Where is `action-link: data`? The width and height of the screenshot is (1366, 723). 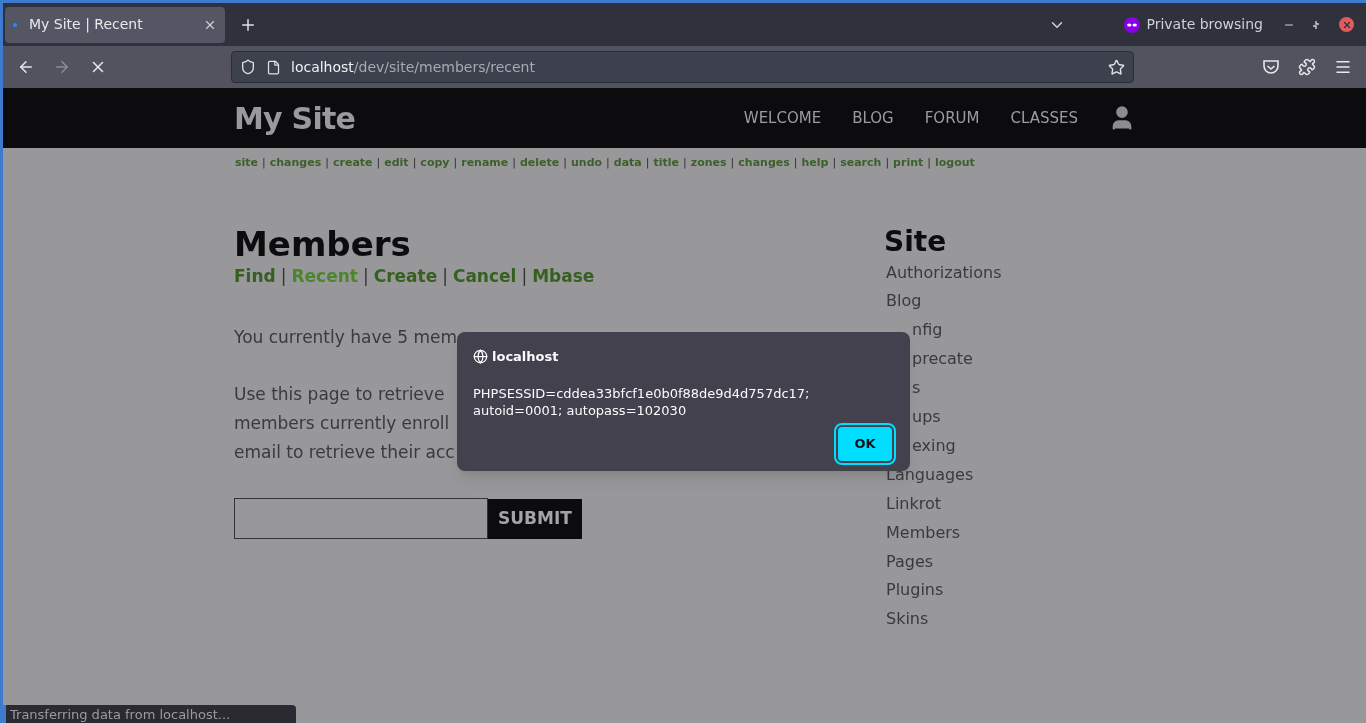 action-link: data is located at coordinates (627, 162).